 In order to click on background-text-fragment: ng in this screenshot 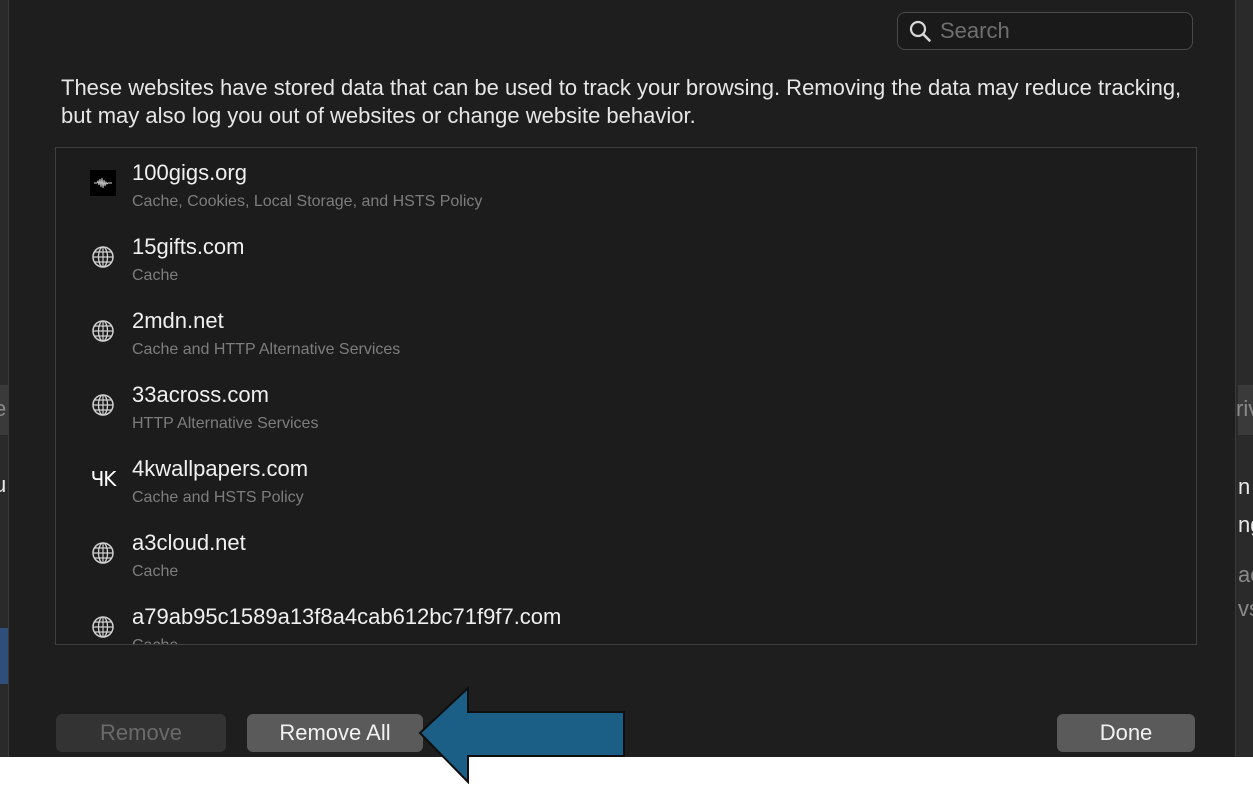, I will do `click(1245, 524)`.